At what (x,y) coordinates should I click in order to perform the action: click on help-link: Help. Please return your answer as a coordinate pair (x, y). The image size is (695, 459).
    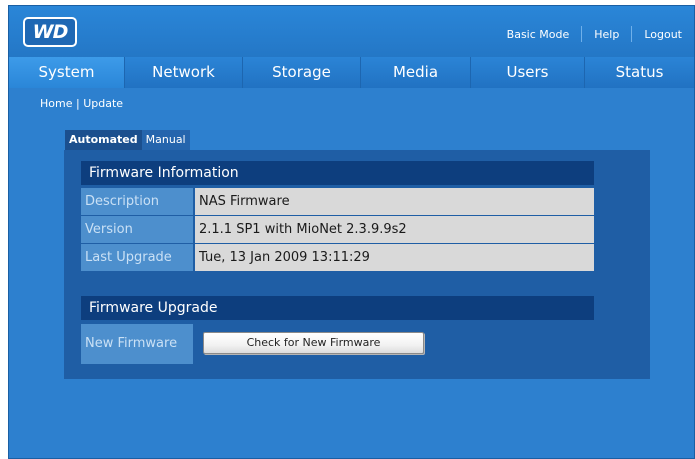
    Looking at the image, I should click on (606, 34).